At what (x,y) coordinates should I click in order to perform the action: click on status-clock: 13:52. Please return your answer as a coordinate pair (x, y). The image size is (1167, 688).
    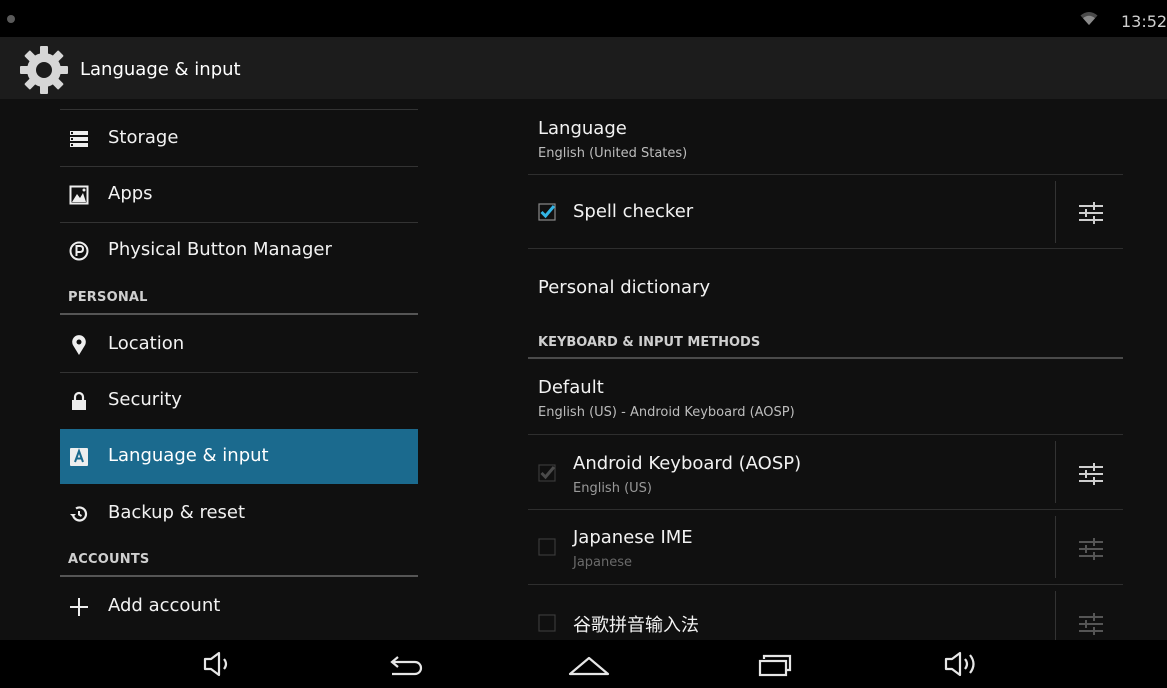
    Looking at the image, I should click on (1144, 21).